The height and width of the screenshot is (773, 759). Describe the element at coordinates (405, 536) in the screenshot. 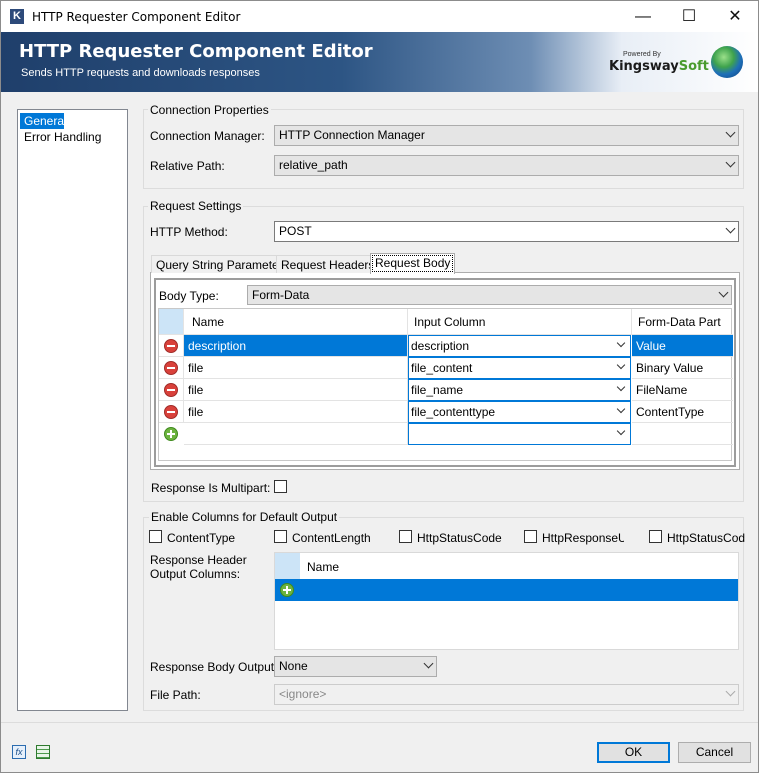

I see `http-status-code-checkbox` at that location.